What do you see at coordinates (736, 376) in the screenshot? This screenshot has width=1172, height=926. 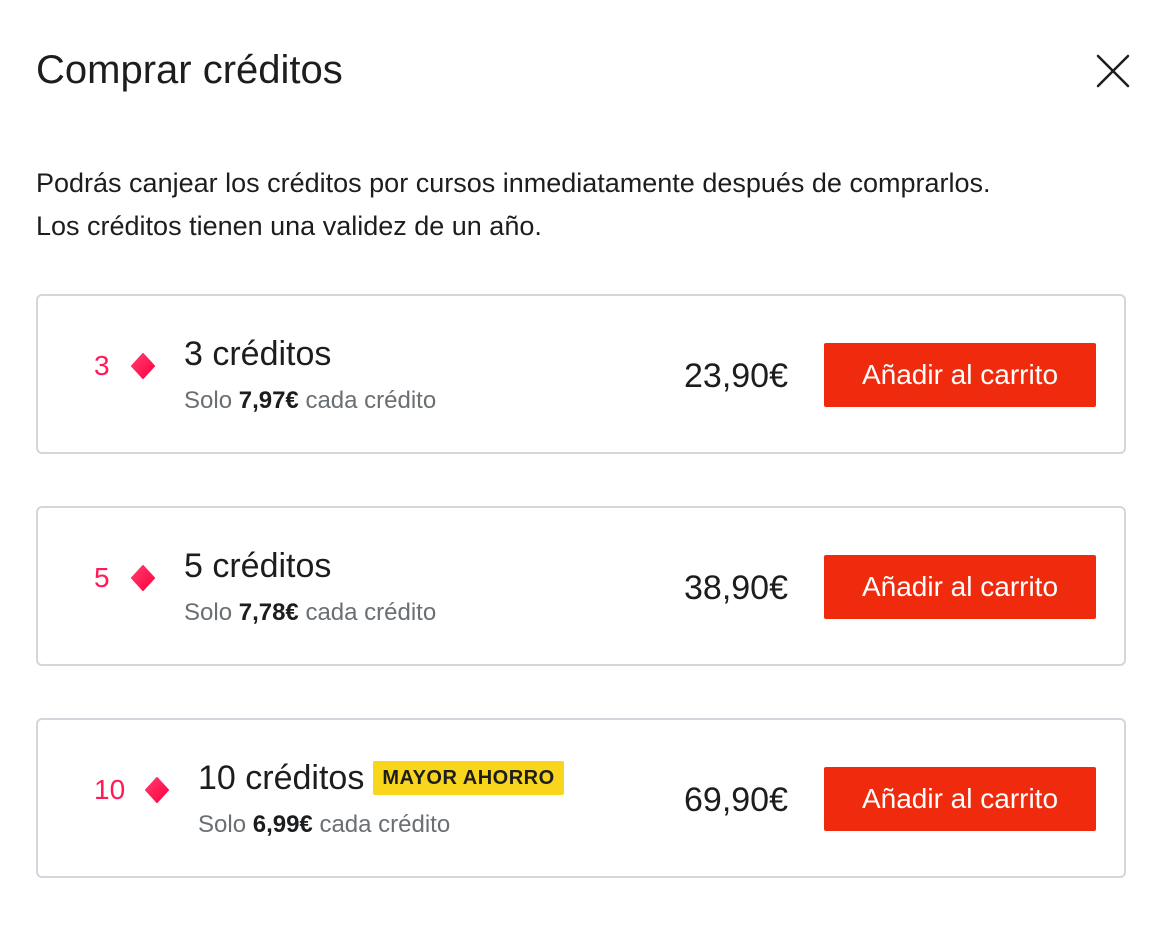 I see `package-price: 23,90€` at bounding box center [736, 376].